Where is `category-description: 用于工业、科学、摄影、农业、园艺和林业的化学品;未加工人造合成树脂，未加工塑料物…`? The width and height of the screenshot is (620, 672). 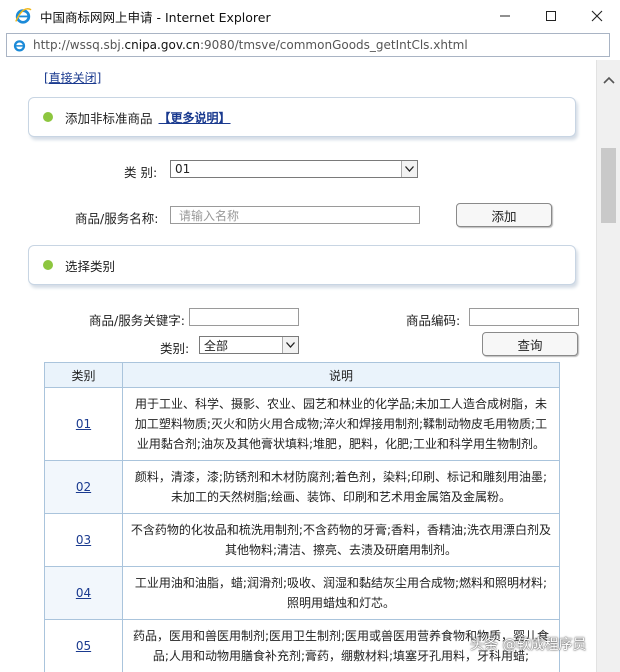
category-description: 用于工业、科学、摄影、农业、园艺和林业的化学品;未加工人造合成树脂，未加工塑料物… is located at coordinates (341, 424).